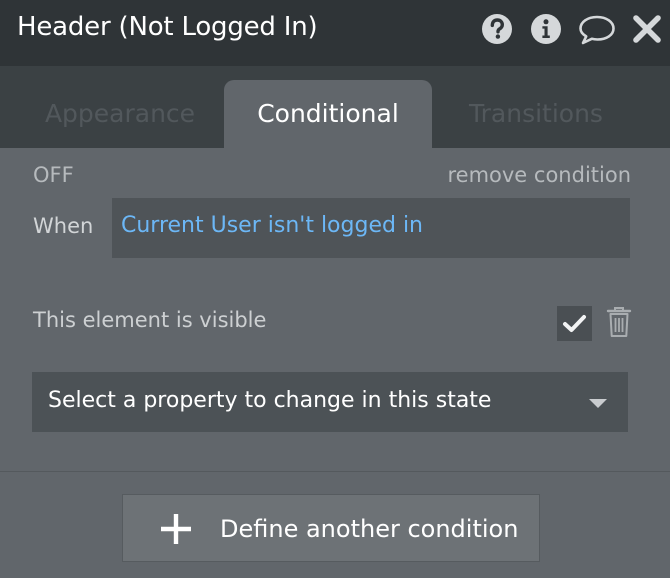 Image resolution: width=670 pixels, height=578 pixels. I want to click on trash-icon, so click(619, 322).